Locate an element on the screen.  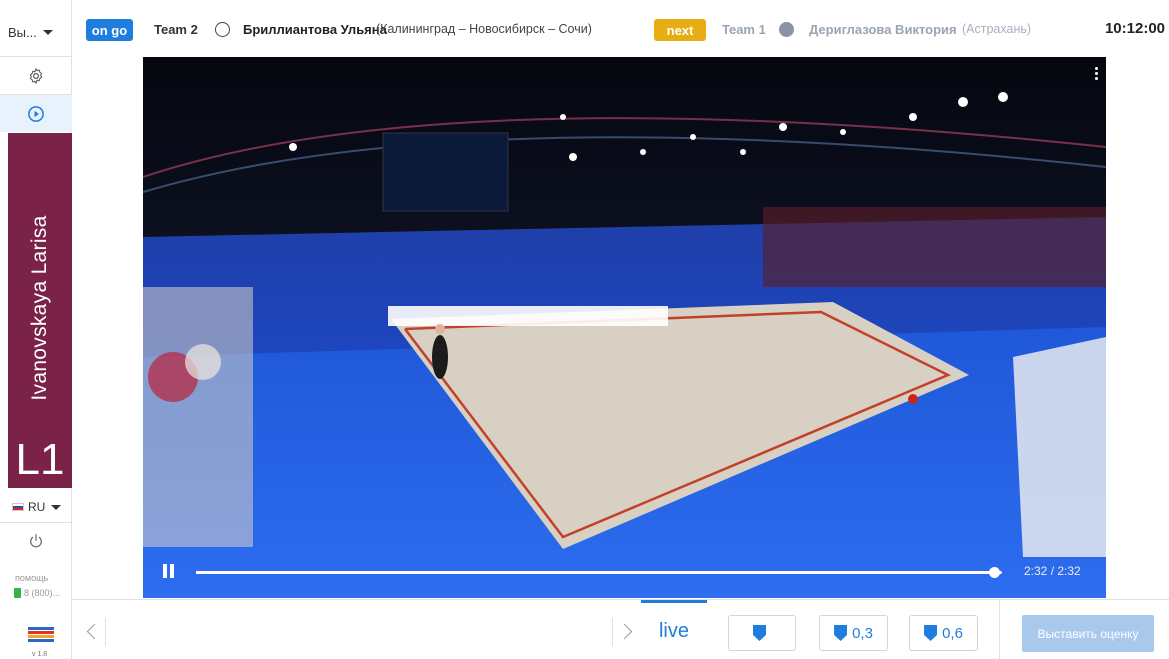
score-value: 0,3 is located at coordinates (862, 633).